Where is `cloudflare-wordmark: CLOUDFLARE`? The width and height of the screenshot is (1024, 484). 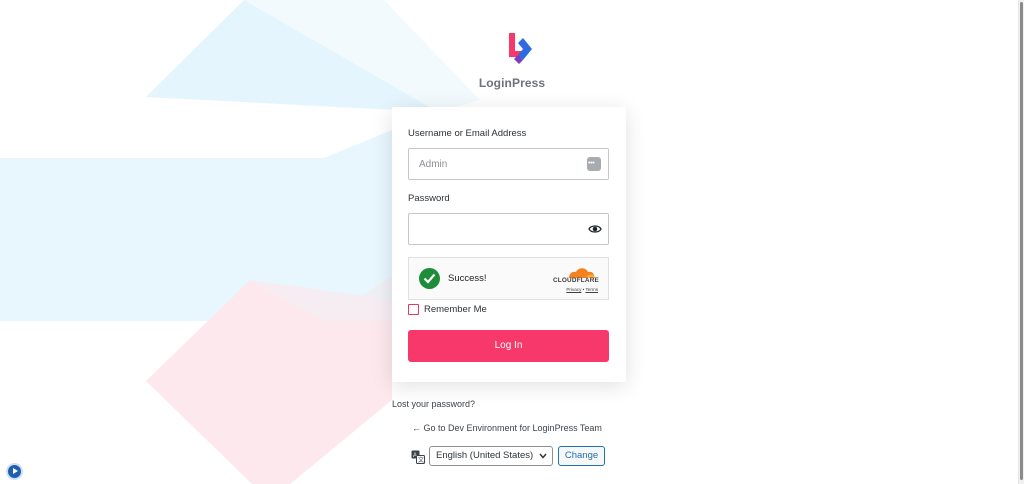
cloudflare-wordmark: CLOUDFLARE is located at coordinates (575, 280).